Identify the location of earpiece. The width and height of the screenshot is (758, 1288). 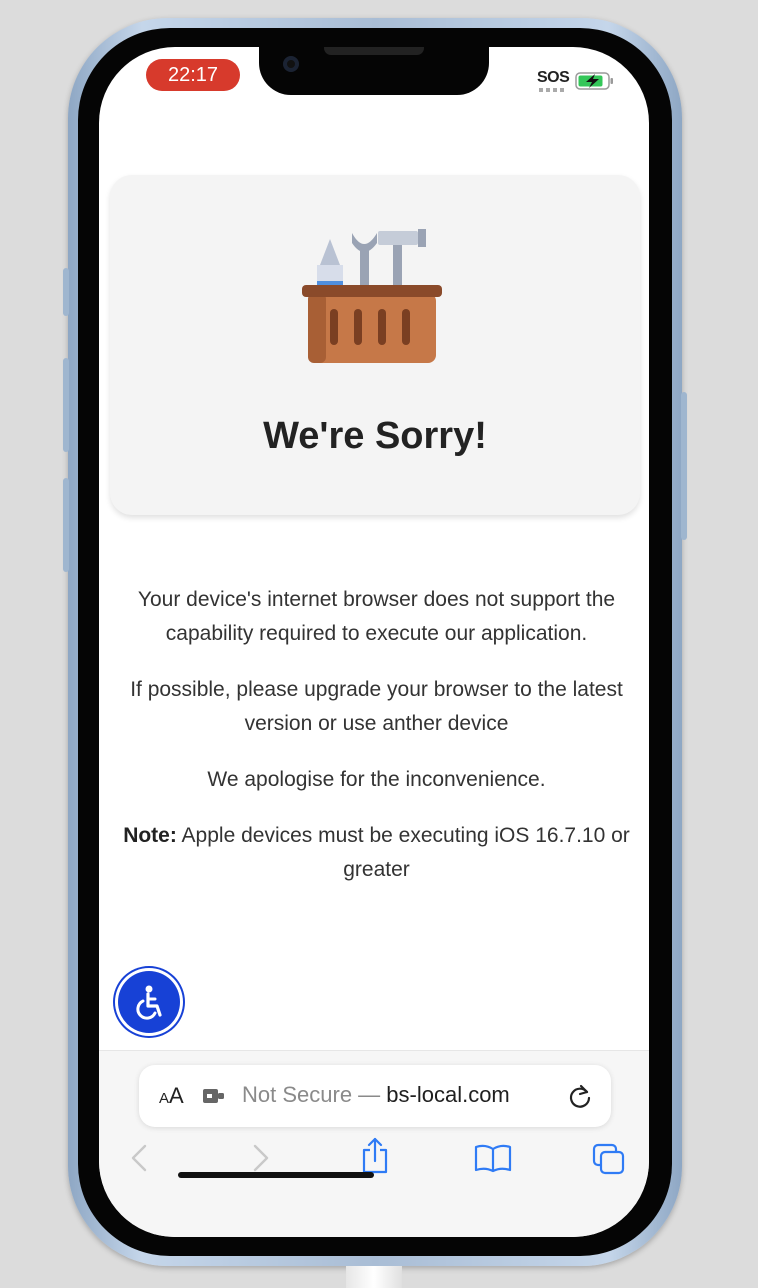
(374, 51).